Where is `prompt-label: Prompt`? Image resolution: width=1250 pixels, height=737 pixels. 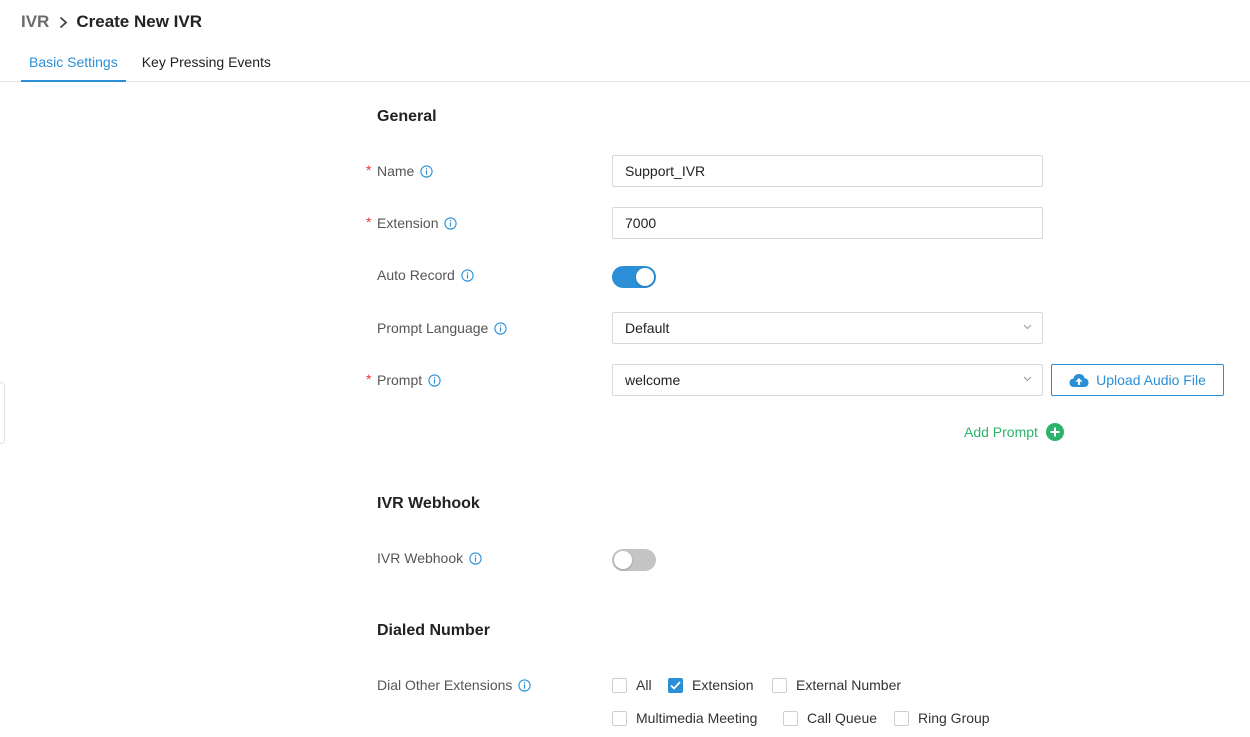 prompt-label: Prompt is located at coordinates (400, 380).